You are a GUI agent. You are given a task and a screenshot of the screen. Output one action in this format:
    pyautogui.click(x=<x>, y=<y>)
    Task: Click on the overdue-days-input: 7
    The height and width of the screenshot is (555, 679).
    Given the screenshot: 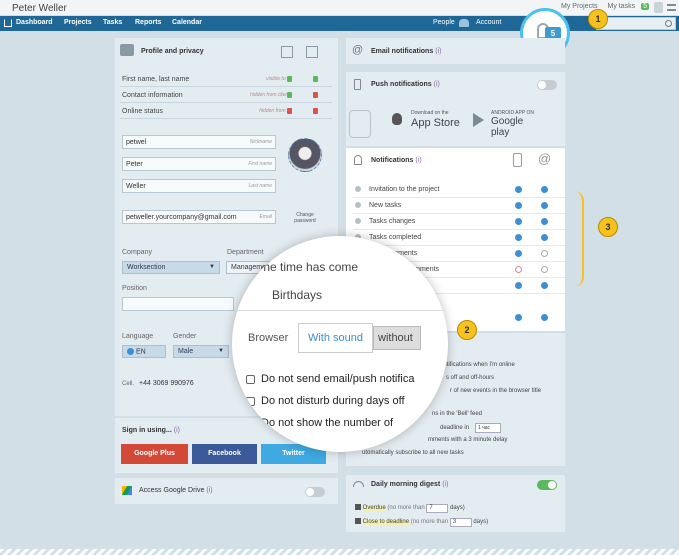 What is the action you would take?
    pyautogui.click(x=437, y=508)
    